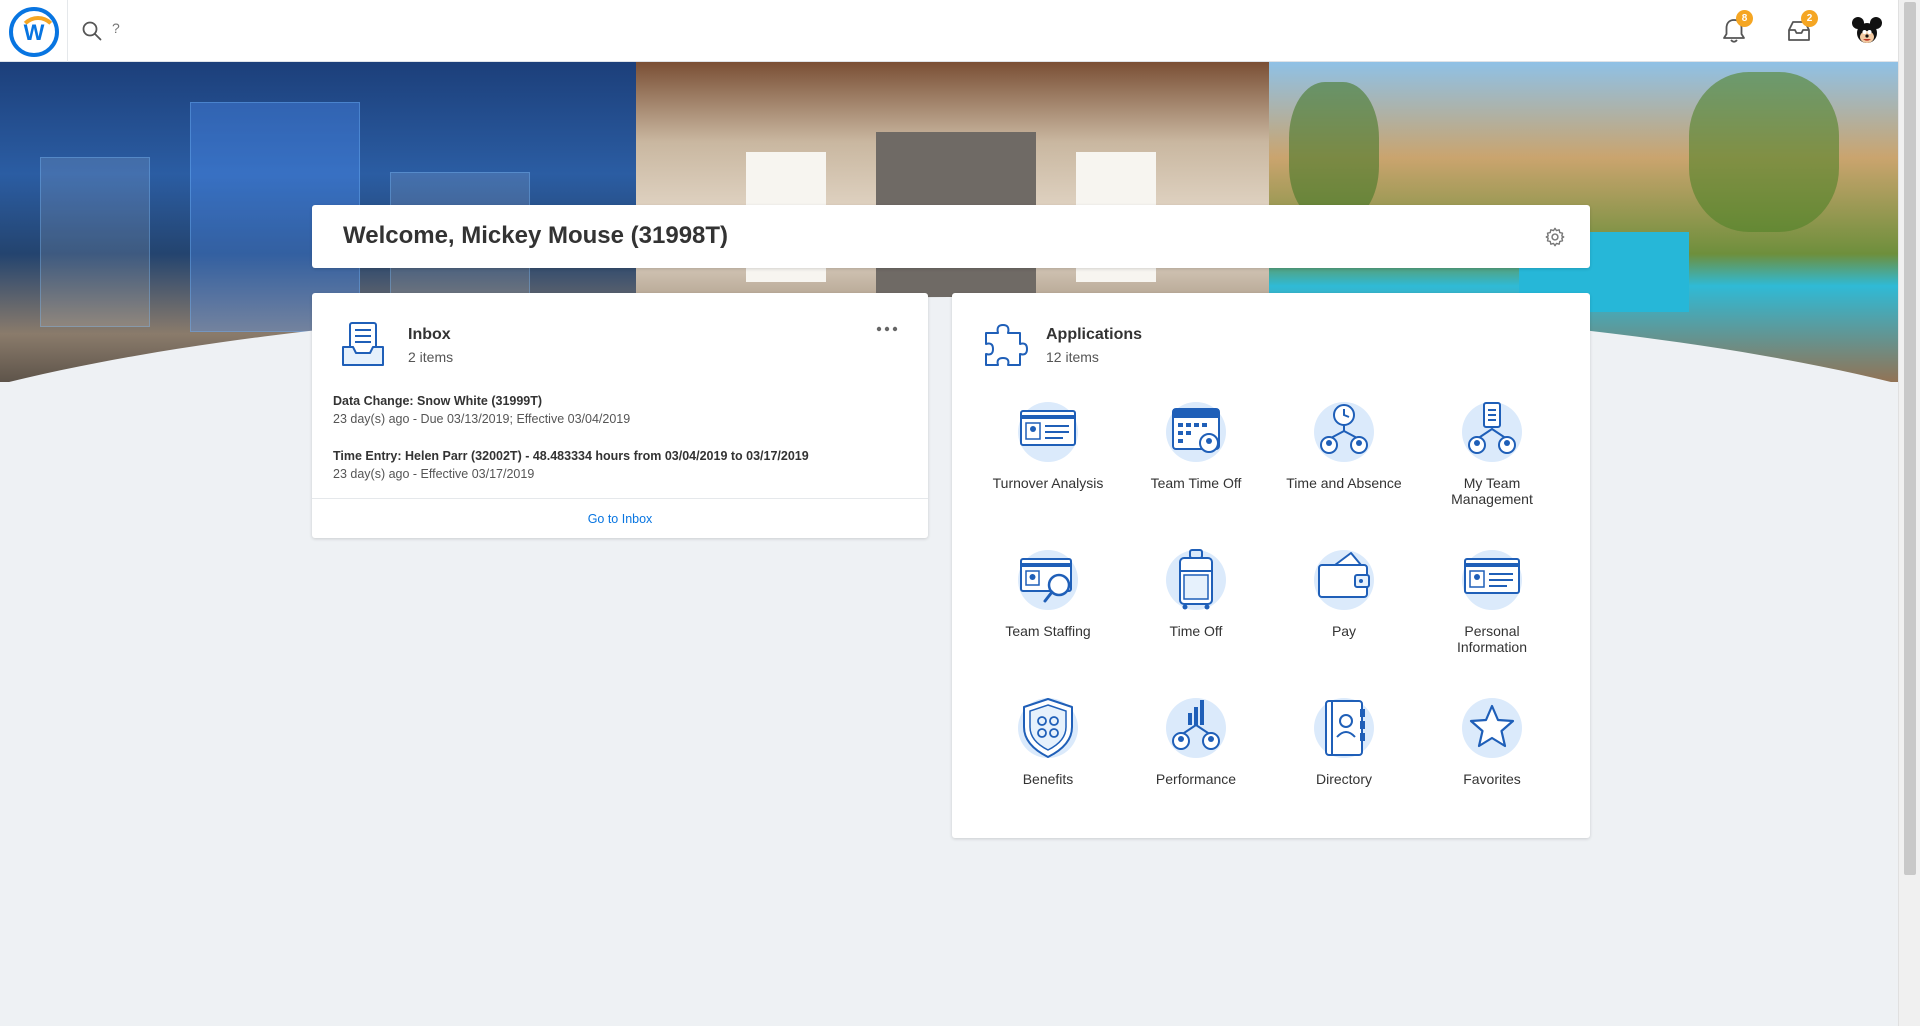 The image size is (1920, 1026). I want to click on search-icon, so click(92, 31).